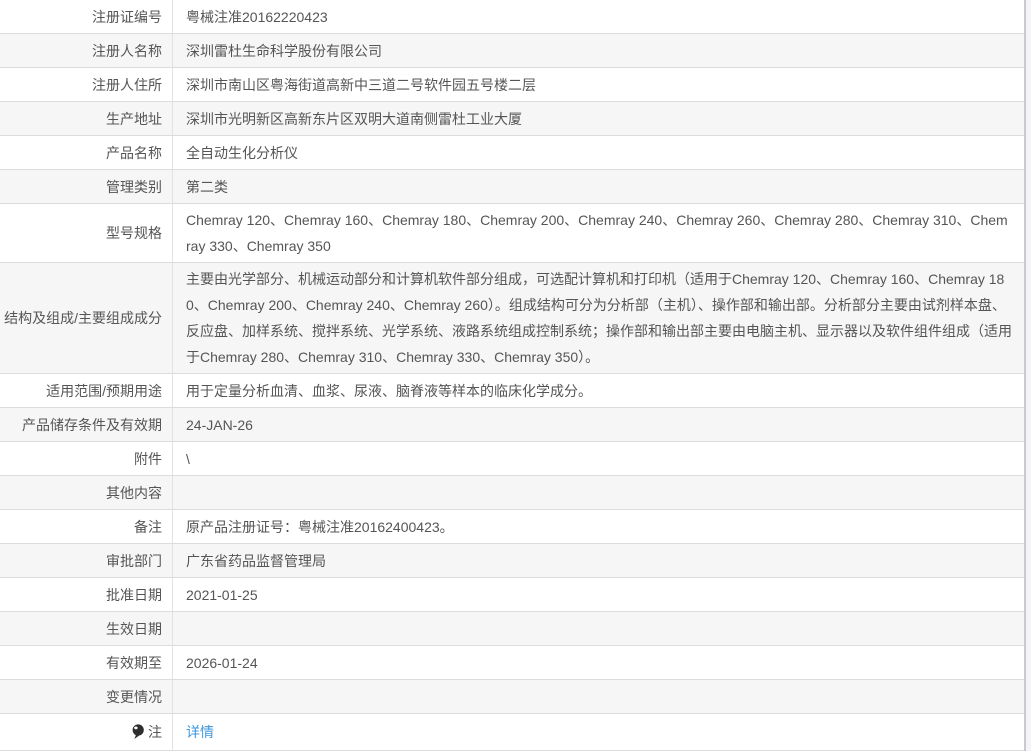 The height and width of the screenshot is (751, 1031). What do you see at coordinates (512, 527) in the screenshot?
I see `row-remarks: 备注 原产品注册证号：粤械注准20162400423。` at bounding box center [512, 527].